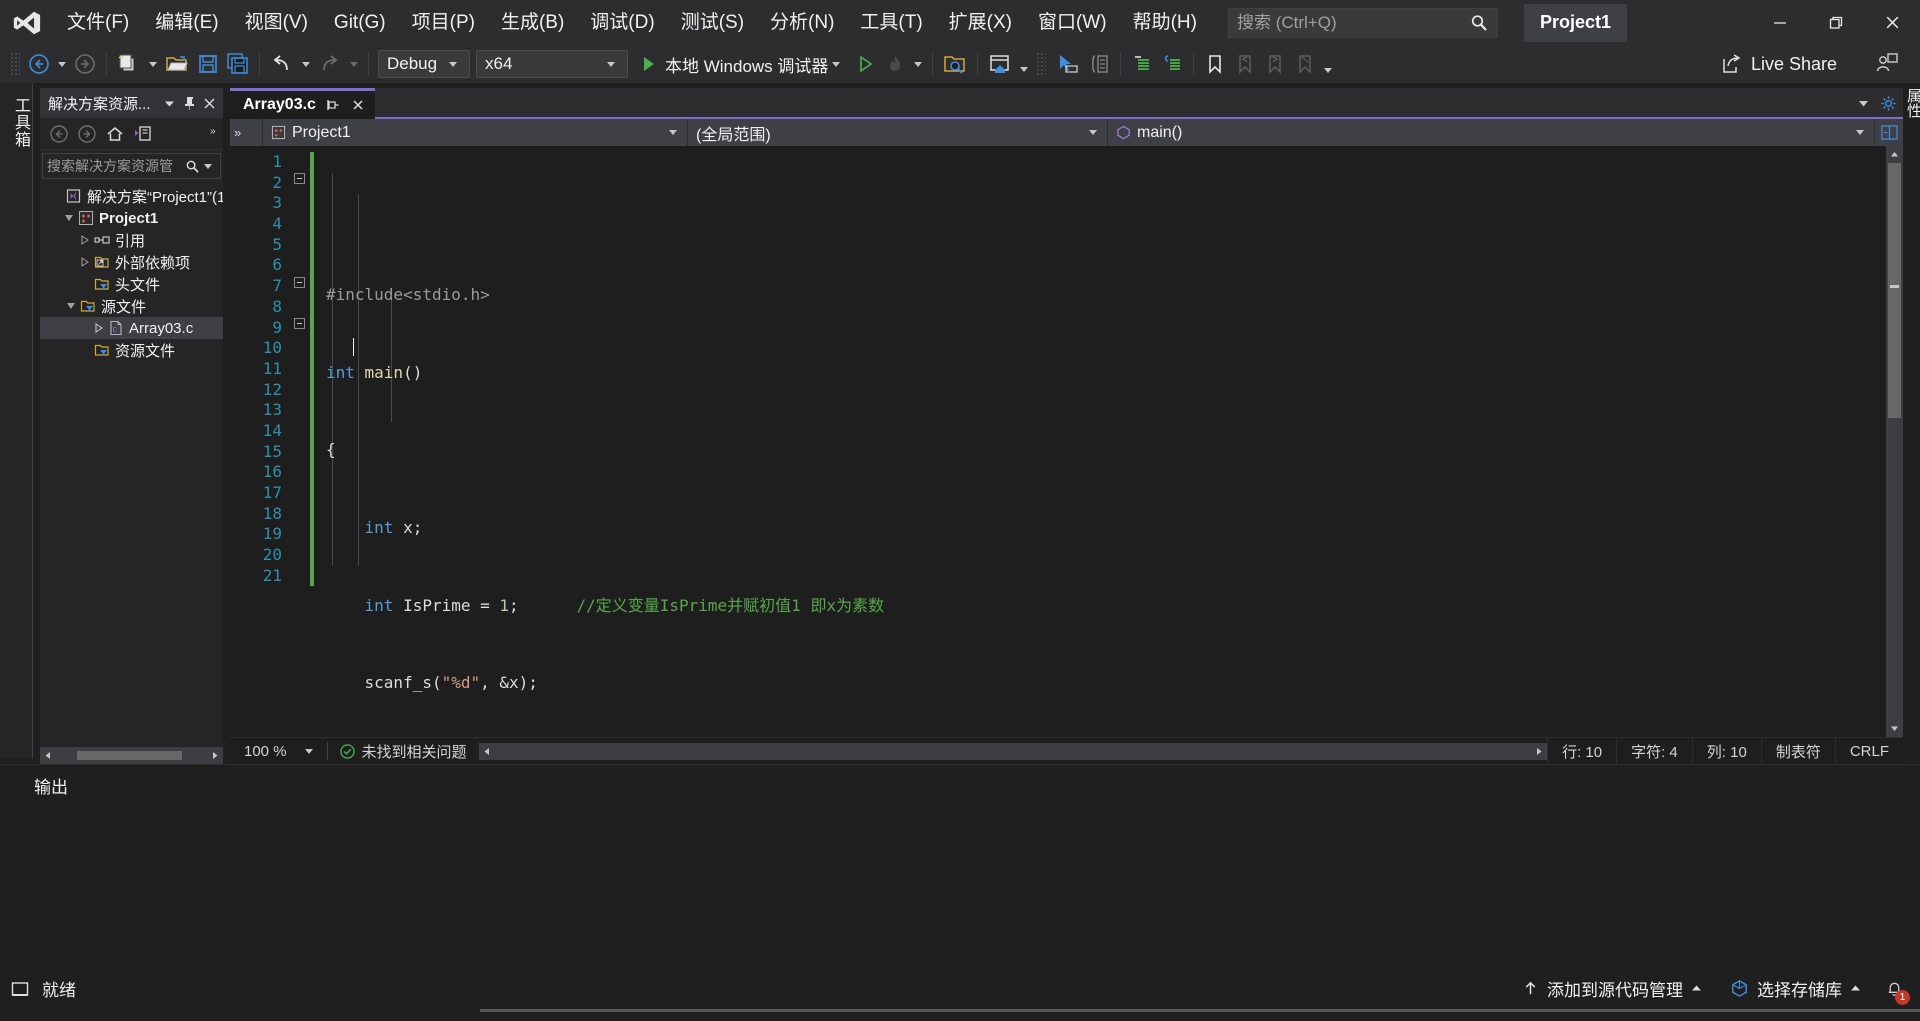 This screenshot has height=1021, width=1920. What do you see at coordinates (403, 751) in the screenshot?
I see `issues-indicator: 未找到相关问题` at bounding box center [403, 751].